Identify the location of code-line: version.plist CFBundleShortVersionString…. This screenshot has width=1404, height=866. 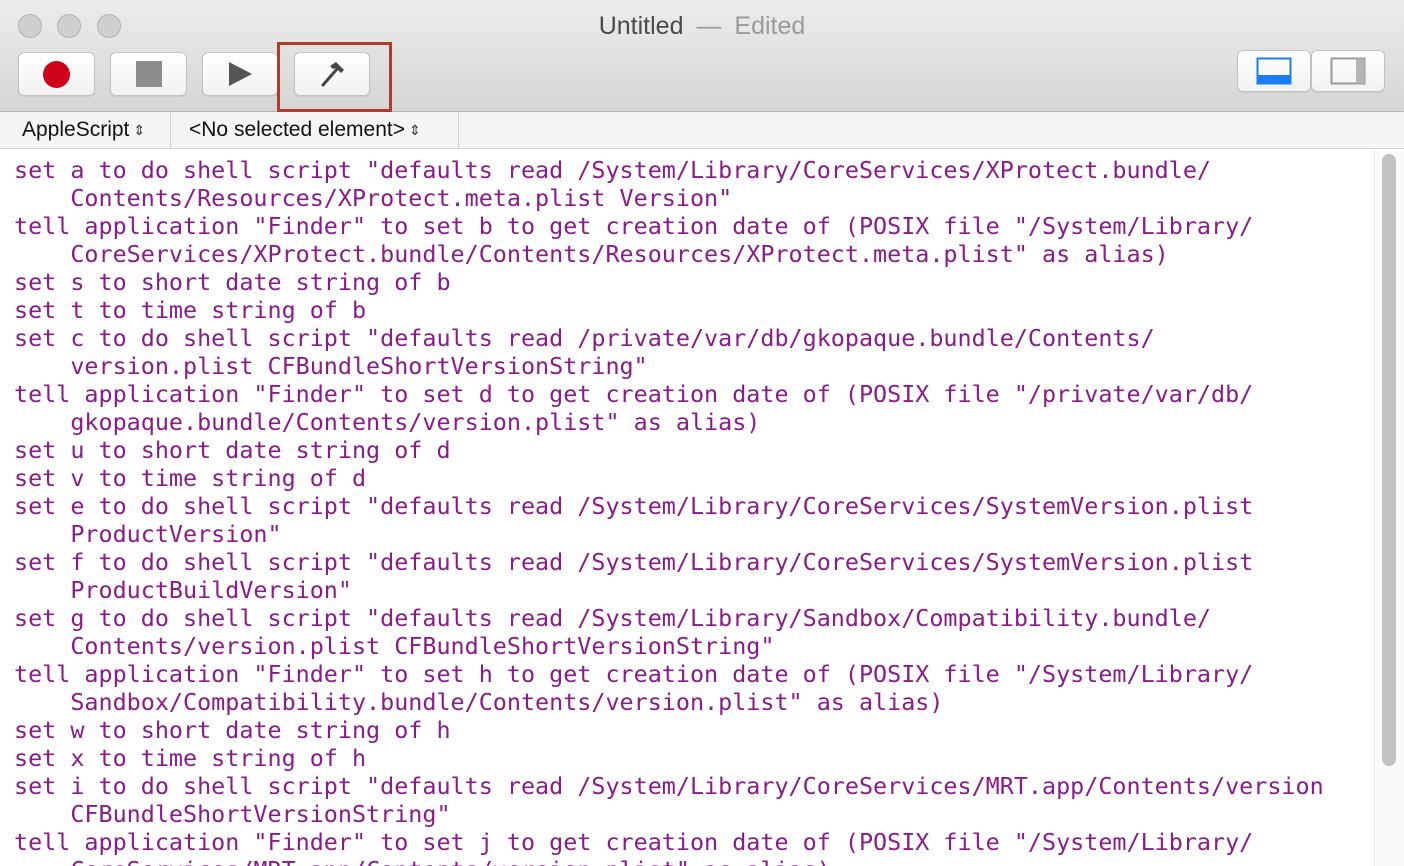
(694, 366).